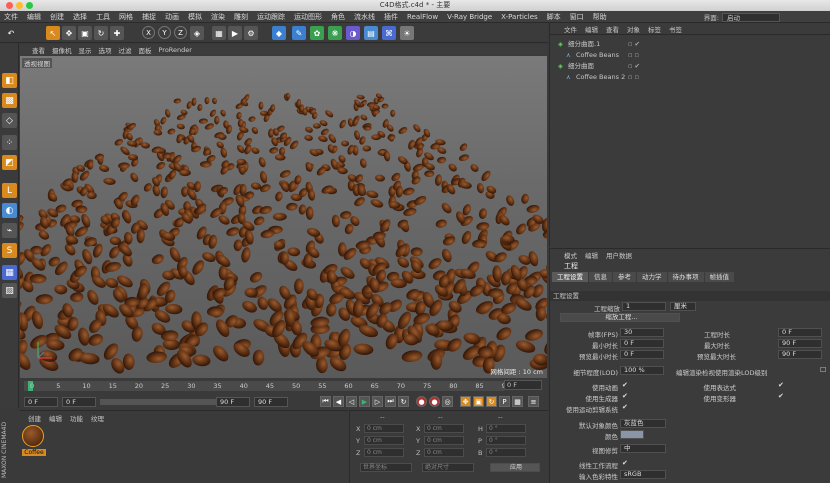  Describe the element at coordinates (353, 33) in the screenshot. I see `deformer-icon: ◑` at that location.